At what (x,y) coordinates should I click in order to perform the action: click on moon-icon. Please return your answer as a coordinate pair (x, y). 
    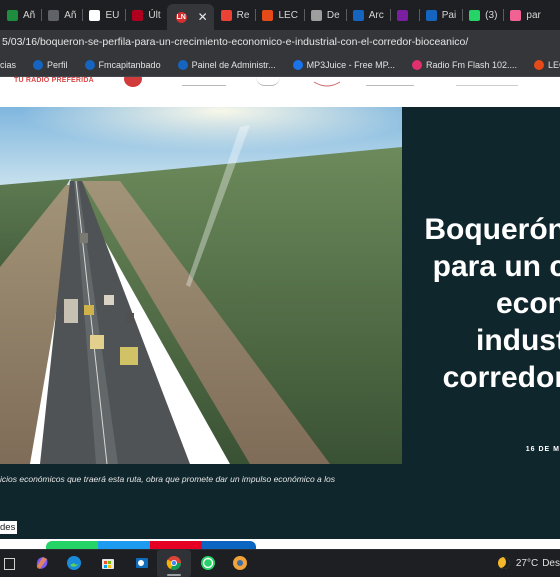
    Looking at the image, I should click on (503, 563).